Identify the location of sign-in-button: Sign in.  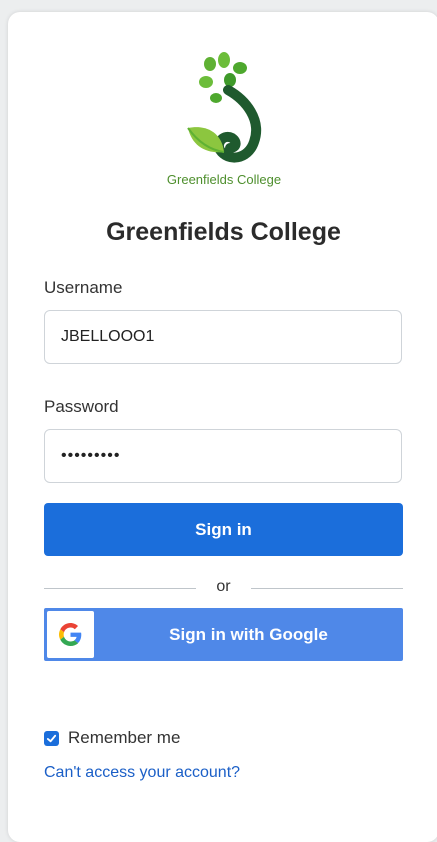
(223, 529).